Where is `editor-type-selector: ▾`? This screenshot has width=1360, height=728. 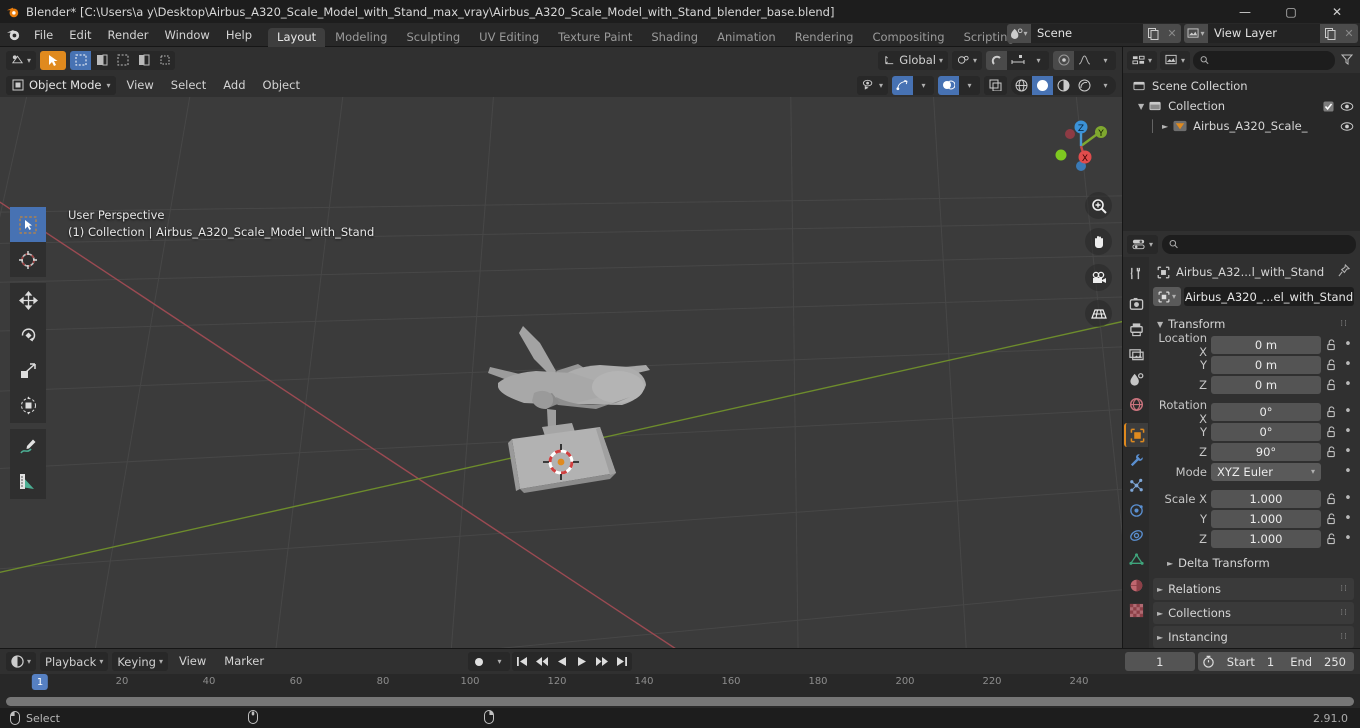
editor-type-selector: ▾ is located at coordinates (21, 60).